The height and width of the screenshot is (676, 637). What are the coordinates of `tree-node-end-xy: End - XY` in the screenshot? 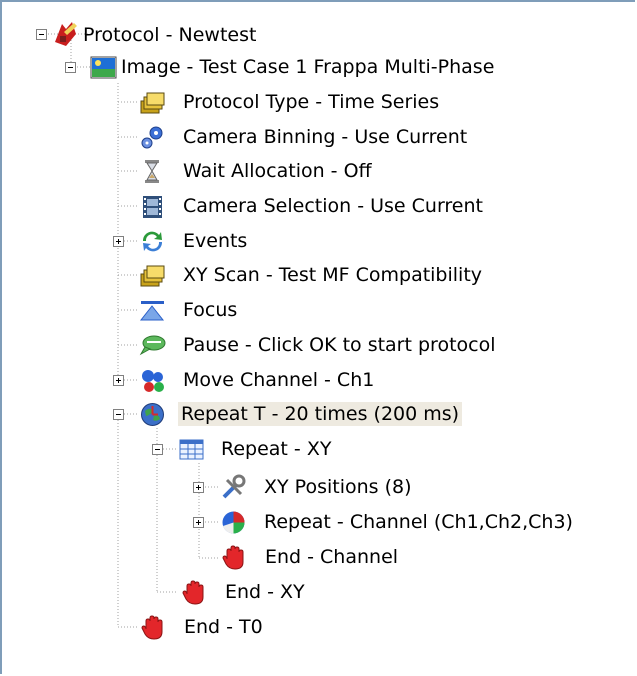 It's located at (278, 592).